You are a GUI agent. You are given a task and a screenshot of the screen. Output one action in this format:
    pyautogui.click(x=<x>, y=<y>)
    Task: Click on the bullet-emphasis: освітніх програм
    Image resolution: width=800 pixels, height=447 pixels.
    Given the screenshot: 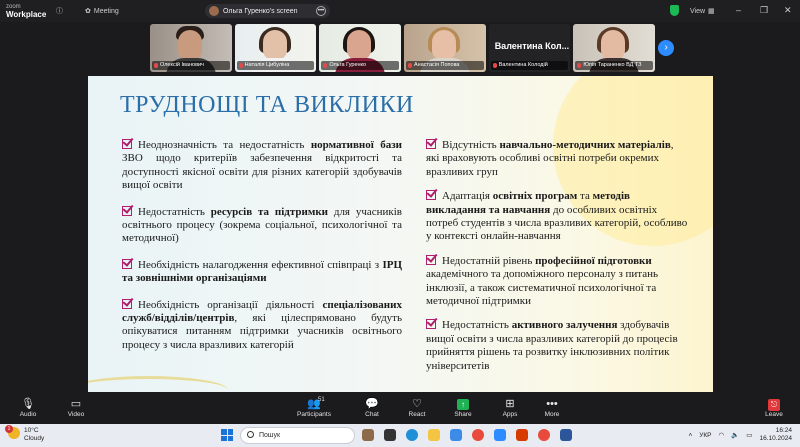 What is the action you would take?
    pyautogui.click(x=535, y=196)
    